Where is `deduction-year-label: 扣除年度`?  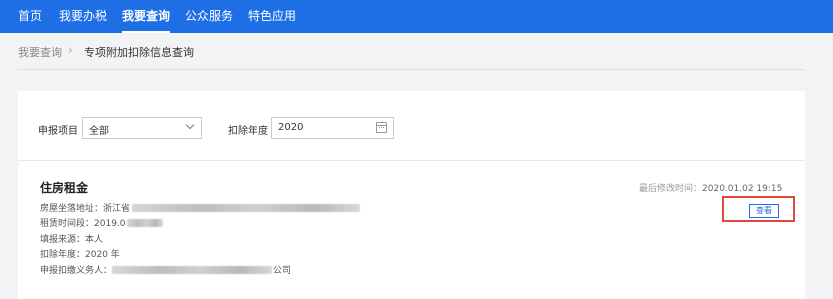 deduction-year-label: 扣除年度 is located at coordinates (248, 131).